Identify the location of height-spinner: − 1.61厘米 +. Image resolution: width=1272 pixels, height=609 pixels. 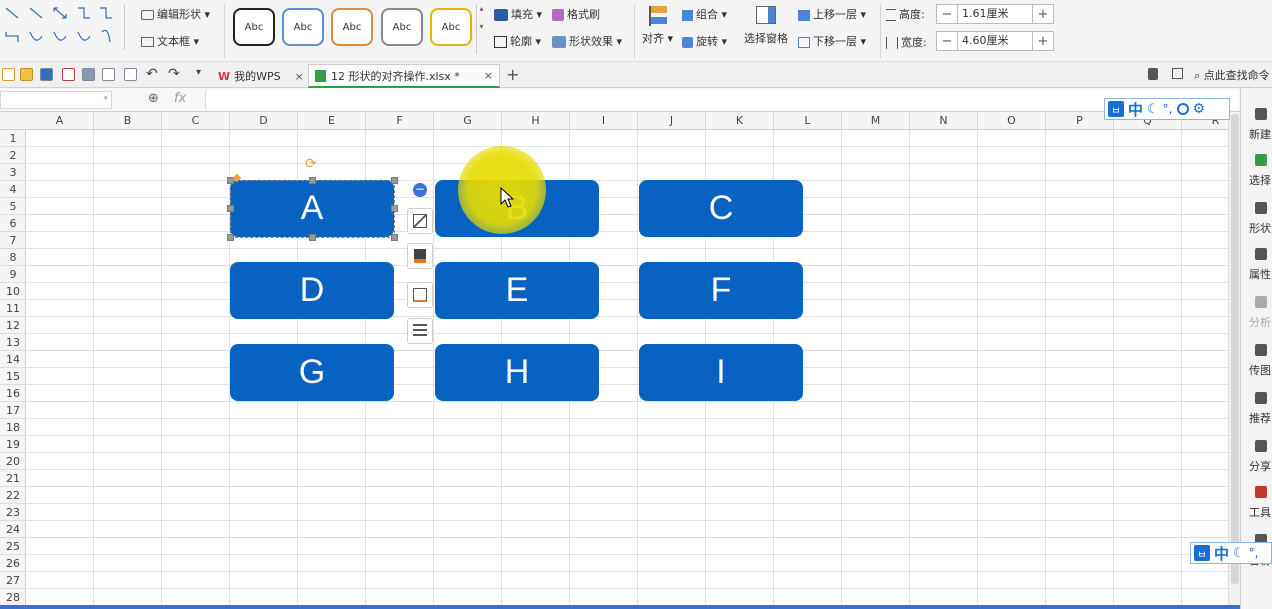
(995, 14).